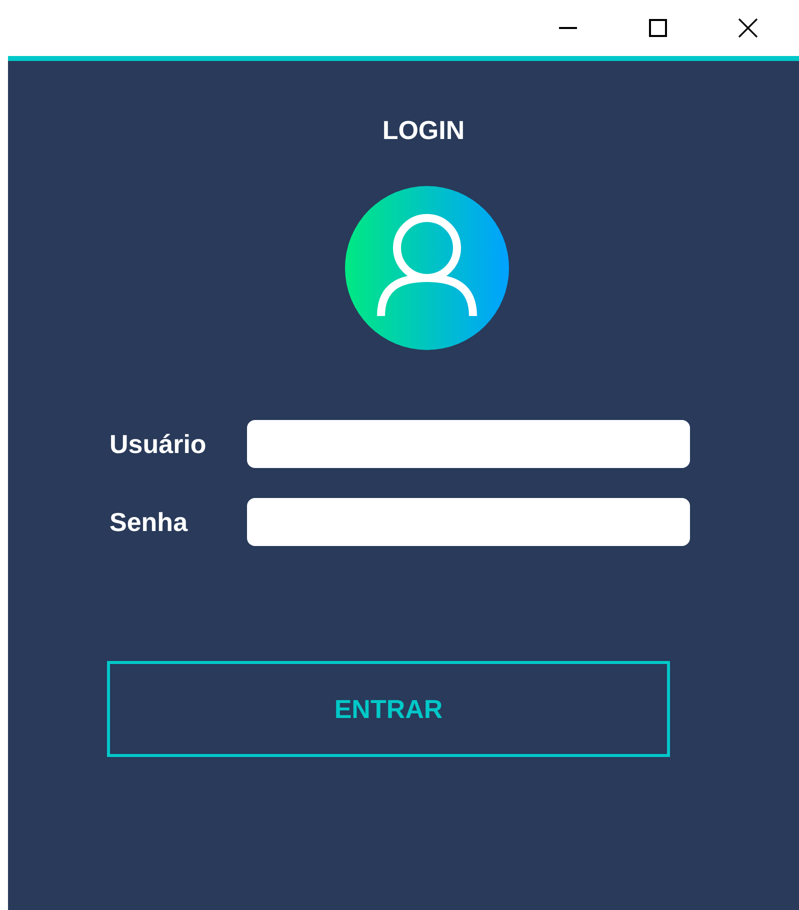  Describe the element at coordinates (658, 28) in the screenshot. I see `maximize-icon` at that location.